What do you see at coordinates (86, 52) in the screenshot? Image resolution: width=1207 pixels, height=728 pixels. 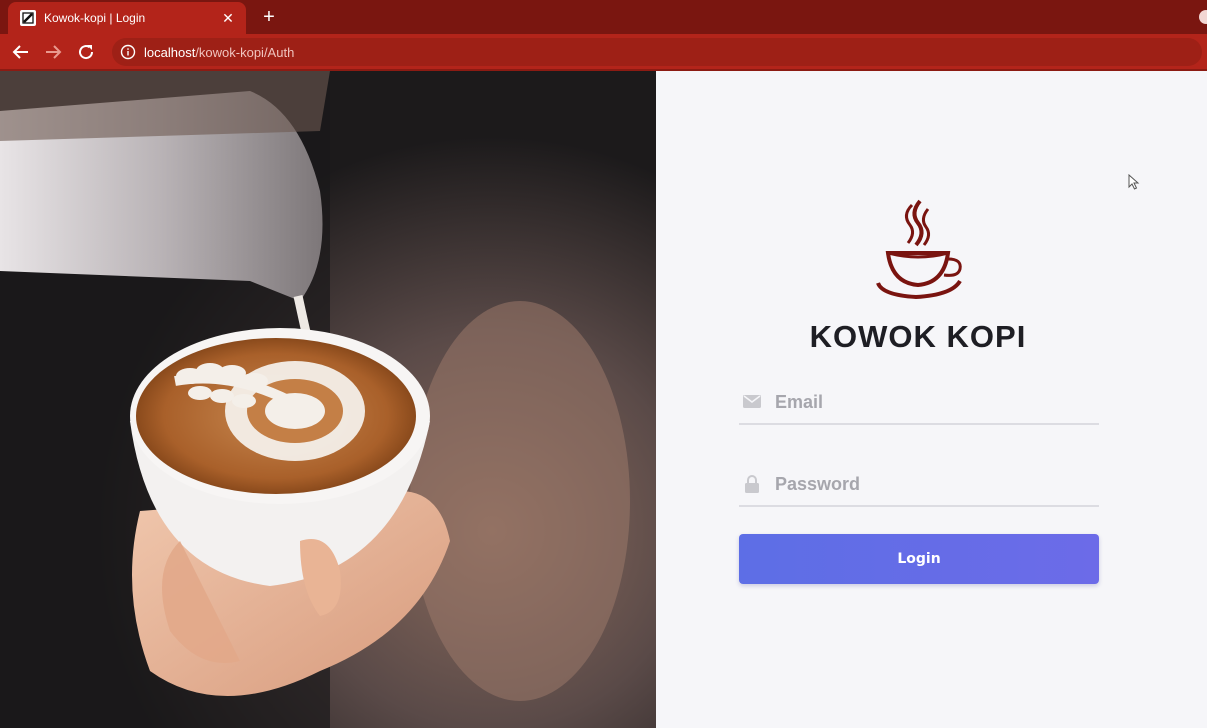 I see `reload-icon` at bounding box center [86, 52].